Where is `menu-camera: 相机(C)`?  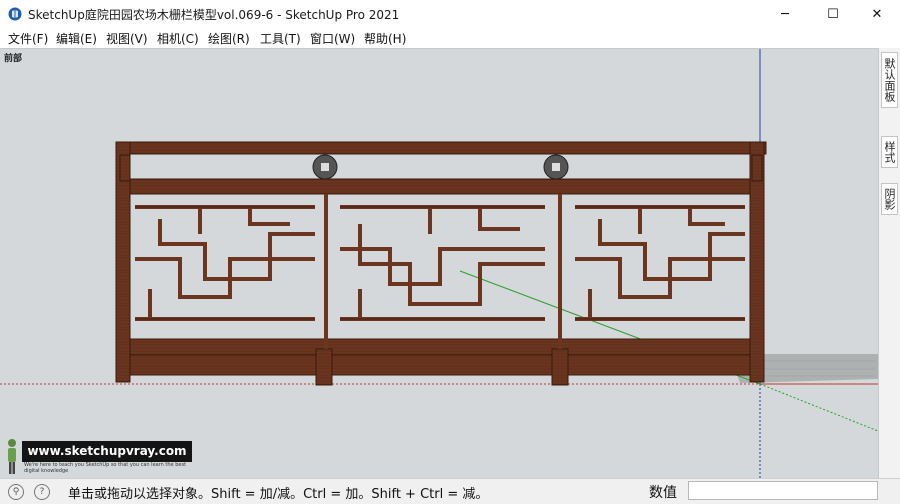 menu-camera: 相机(C) is located at coordinates (178, 38).